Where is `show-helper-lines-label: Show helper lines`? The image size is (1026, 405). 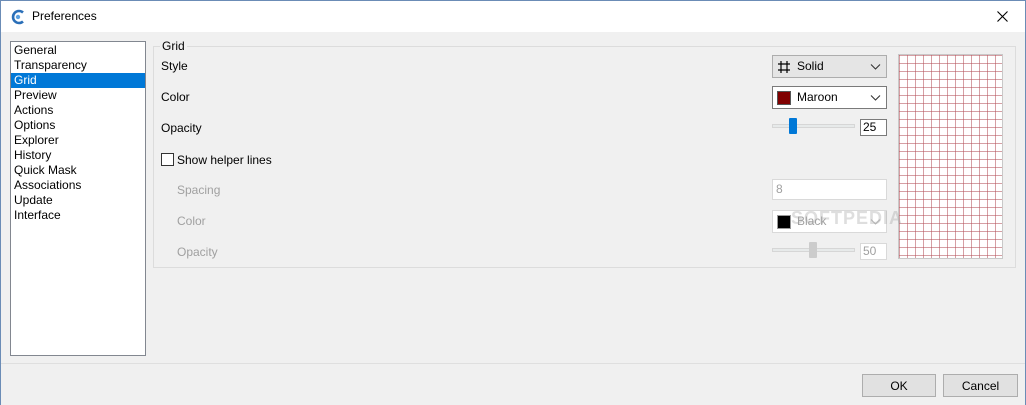 show-helper-lines-label: Show helper lines is located at coordinates (224, 160).